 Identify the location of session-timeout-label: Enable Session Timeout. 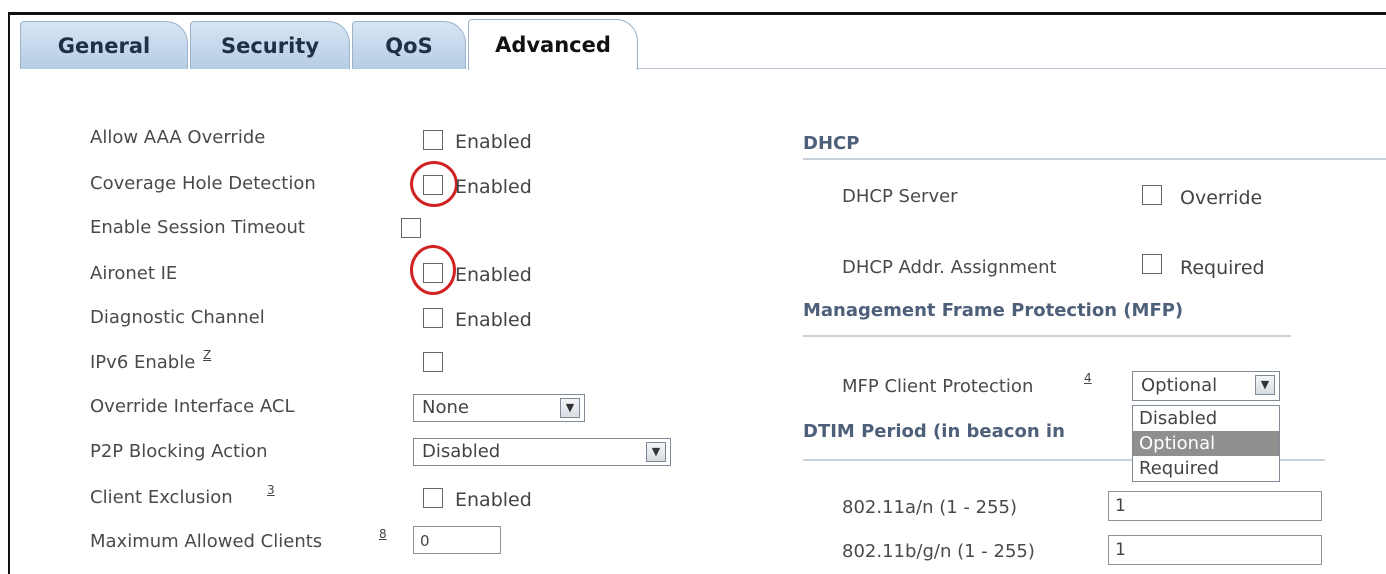
(197, 227).